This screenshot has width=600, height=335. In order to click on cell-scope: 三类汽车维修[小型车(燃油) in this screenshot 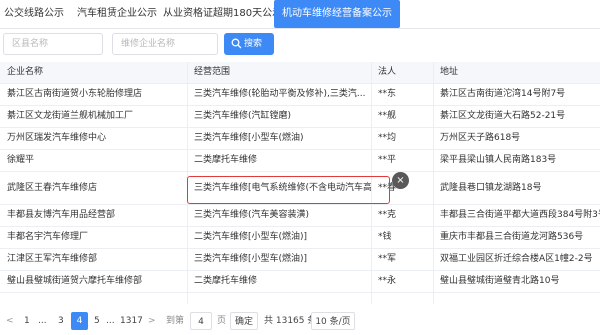, I will do `click(249, 138)`.